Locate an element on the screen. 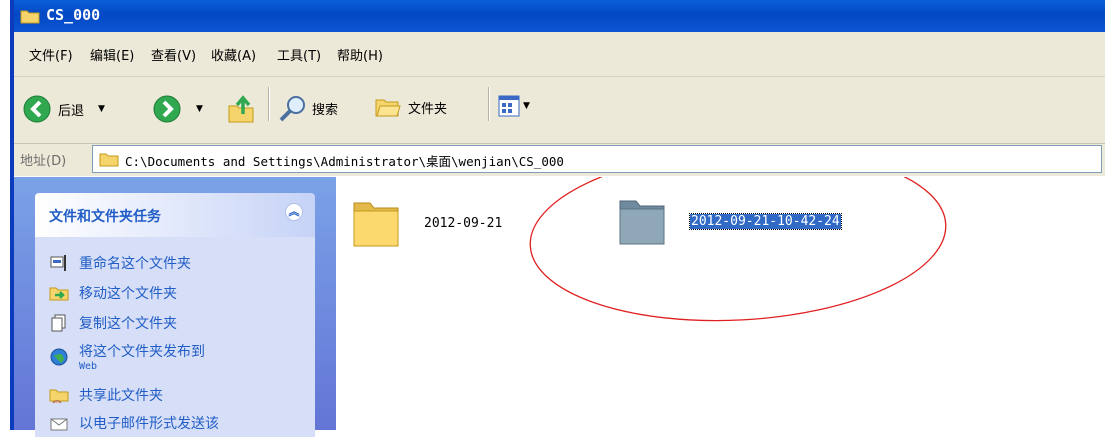 The height and width of the screenshot is (437, 1105). email-icon is located at coordinates (59, 424).